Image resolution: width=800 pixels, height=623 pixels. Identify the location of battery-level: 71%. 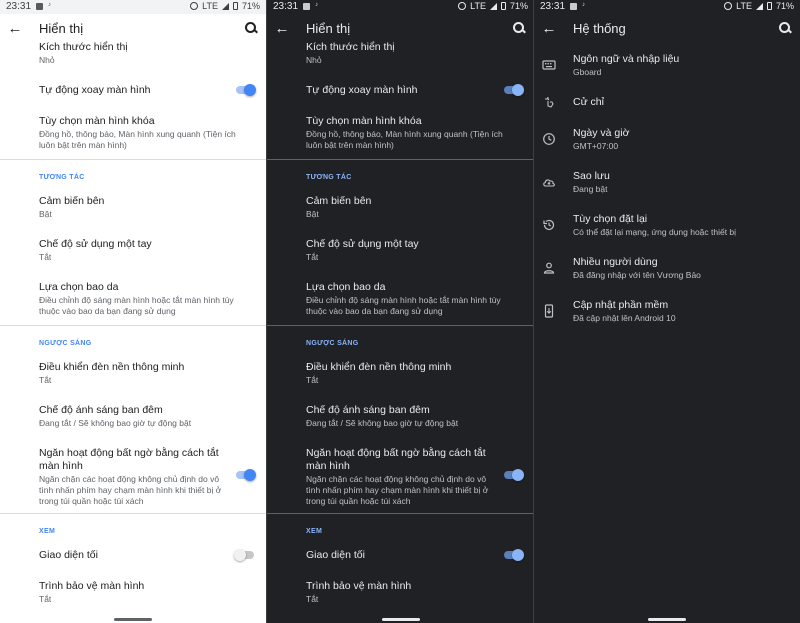
(250, 6).